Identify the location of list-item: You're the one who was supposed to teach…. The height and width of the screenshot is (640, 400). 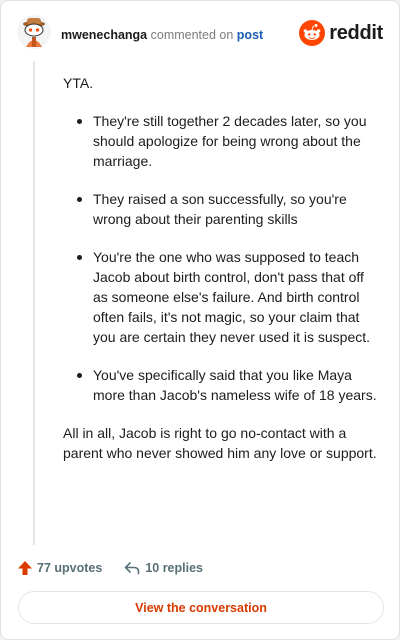
(222, 297).